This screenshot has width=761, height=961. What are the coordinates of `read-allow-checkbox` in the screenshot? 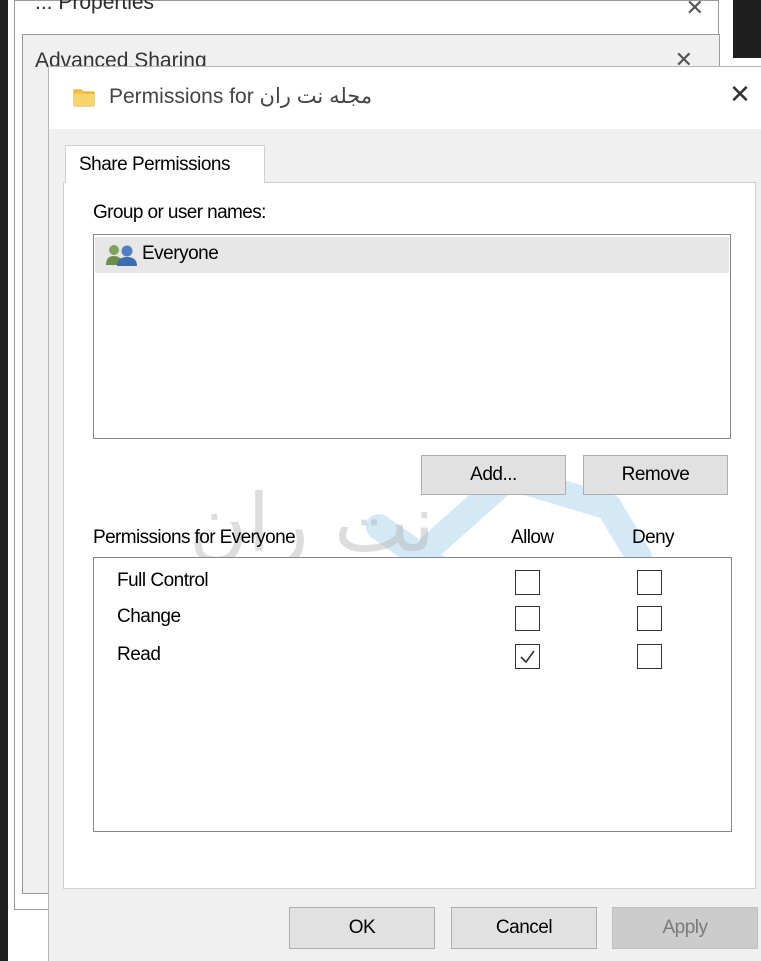 It's located at (527, 656).